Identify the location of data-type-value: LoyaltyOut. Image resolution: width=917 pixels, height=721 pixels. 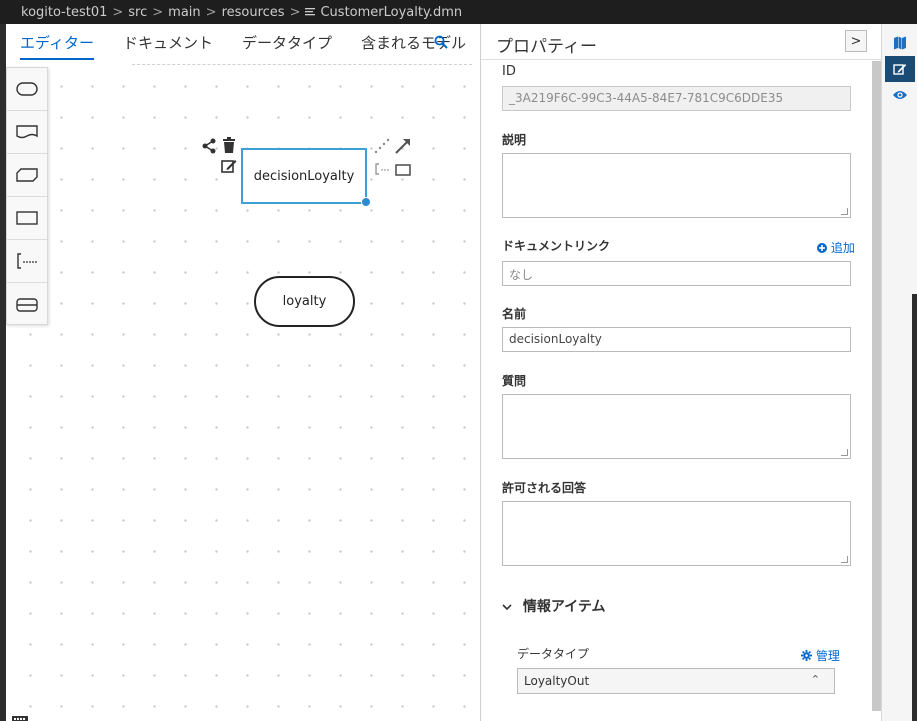
(557, 681).